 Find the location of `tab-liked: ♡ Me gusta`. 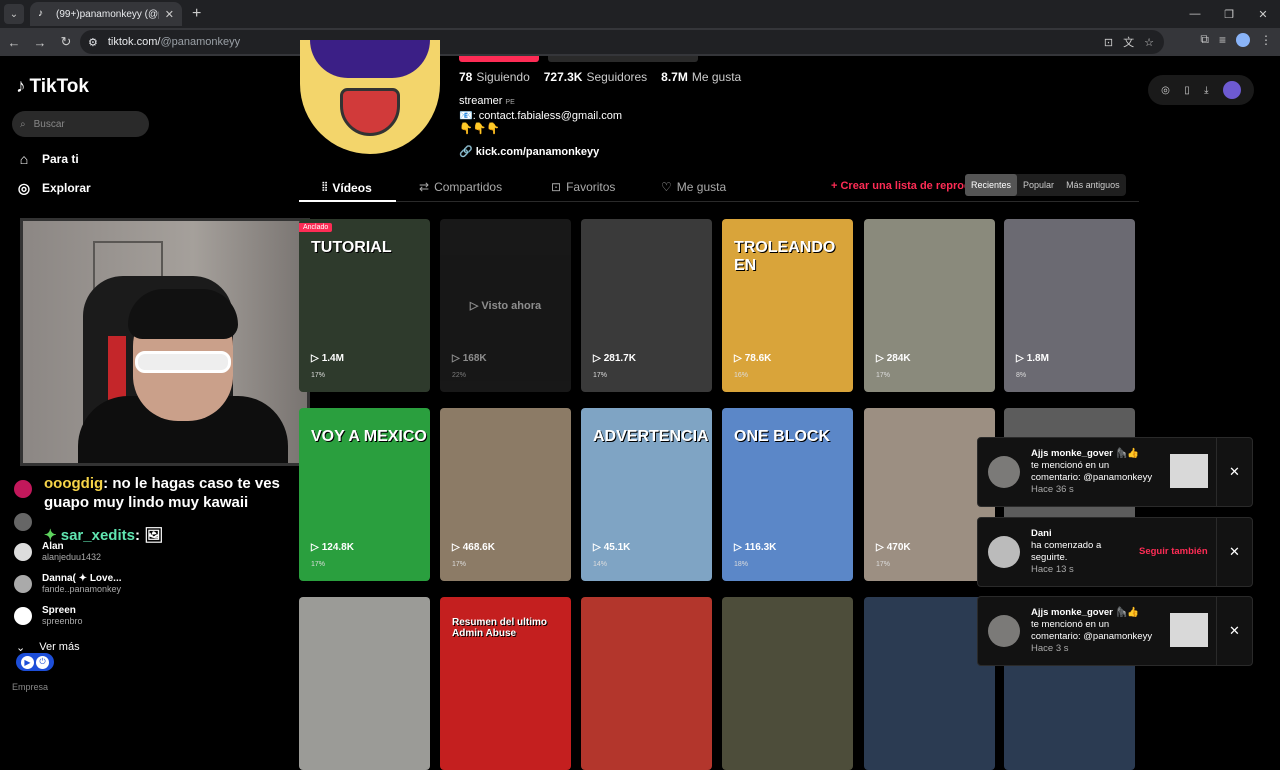

tab-liked: ♡ Me gusta is located at coordinates (693, 187).